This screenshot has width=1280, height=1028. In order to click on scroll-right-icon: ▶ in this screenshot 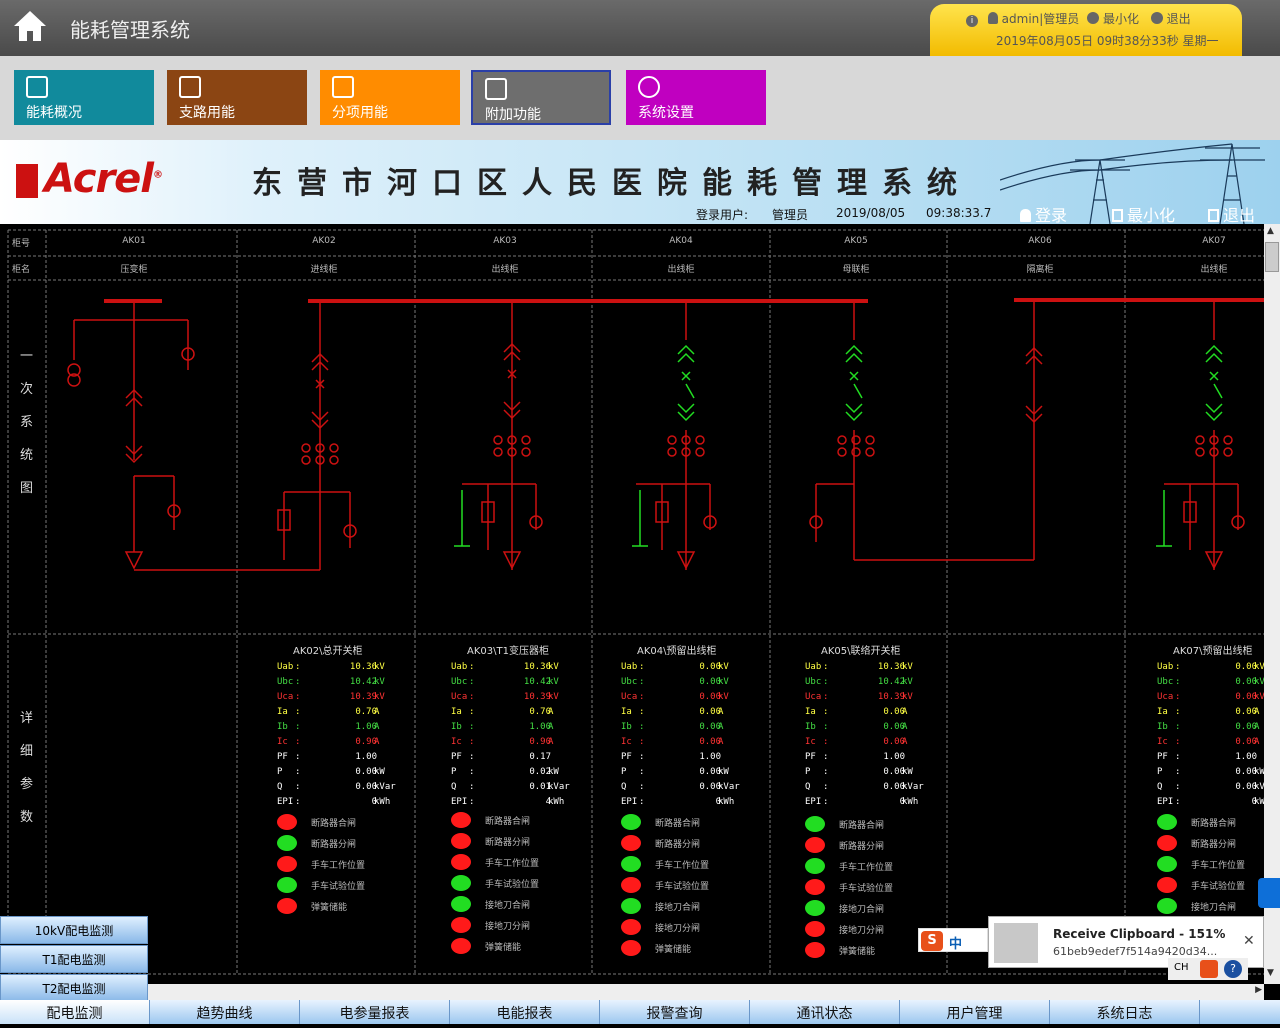, I will do `click(1258, 990)`.